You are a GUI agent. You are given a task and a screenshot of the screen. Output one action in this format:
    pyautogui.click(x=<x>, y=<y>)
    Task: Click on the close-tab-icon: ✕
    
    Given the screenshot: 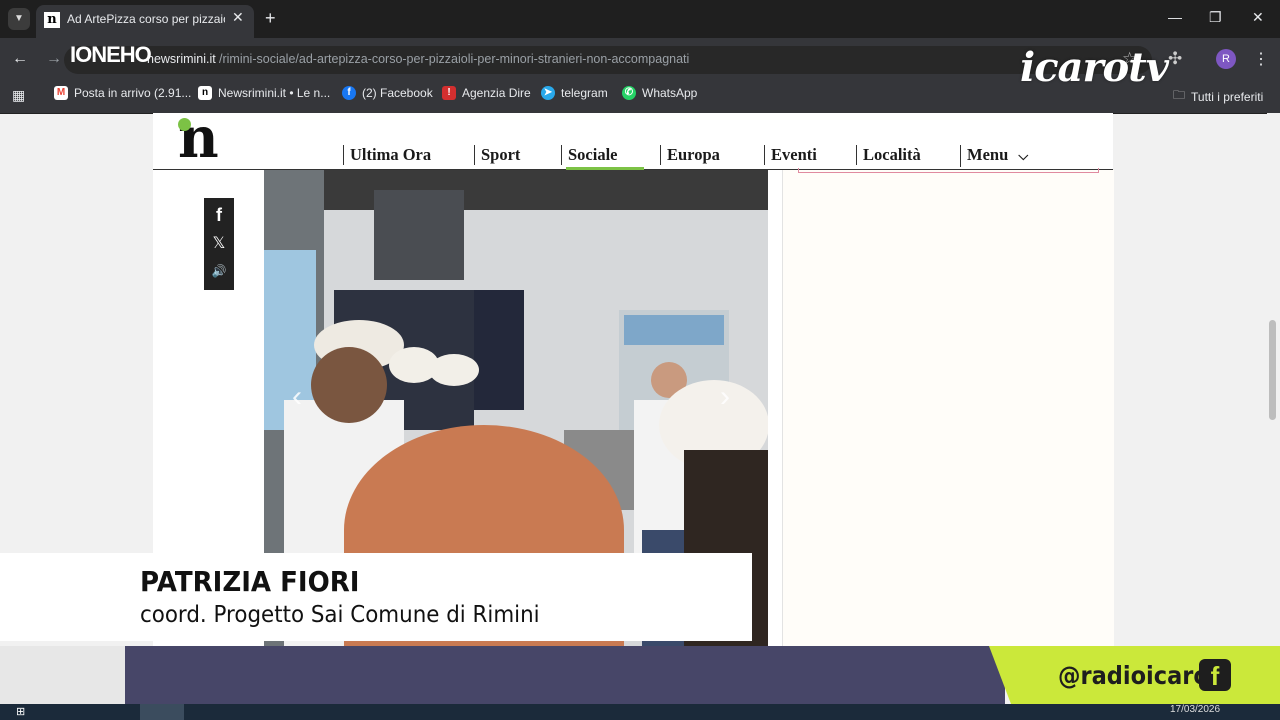 What is the action you would take?
    pyautogui.click(x=238, y=17)
    